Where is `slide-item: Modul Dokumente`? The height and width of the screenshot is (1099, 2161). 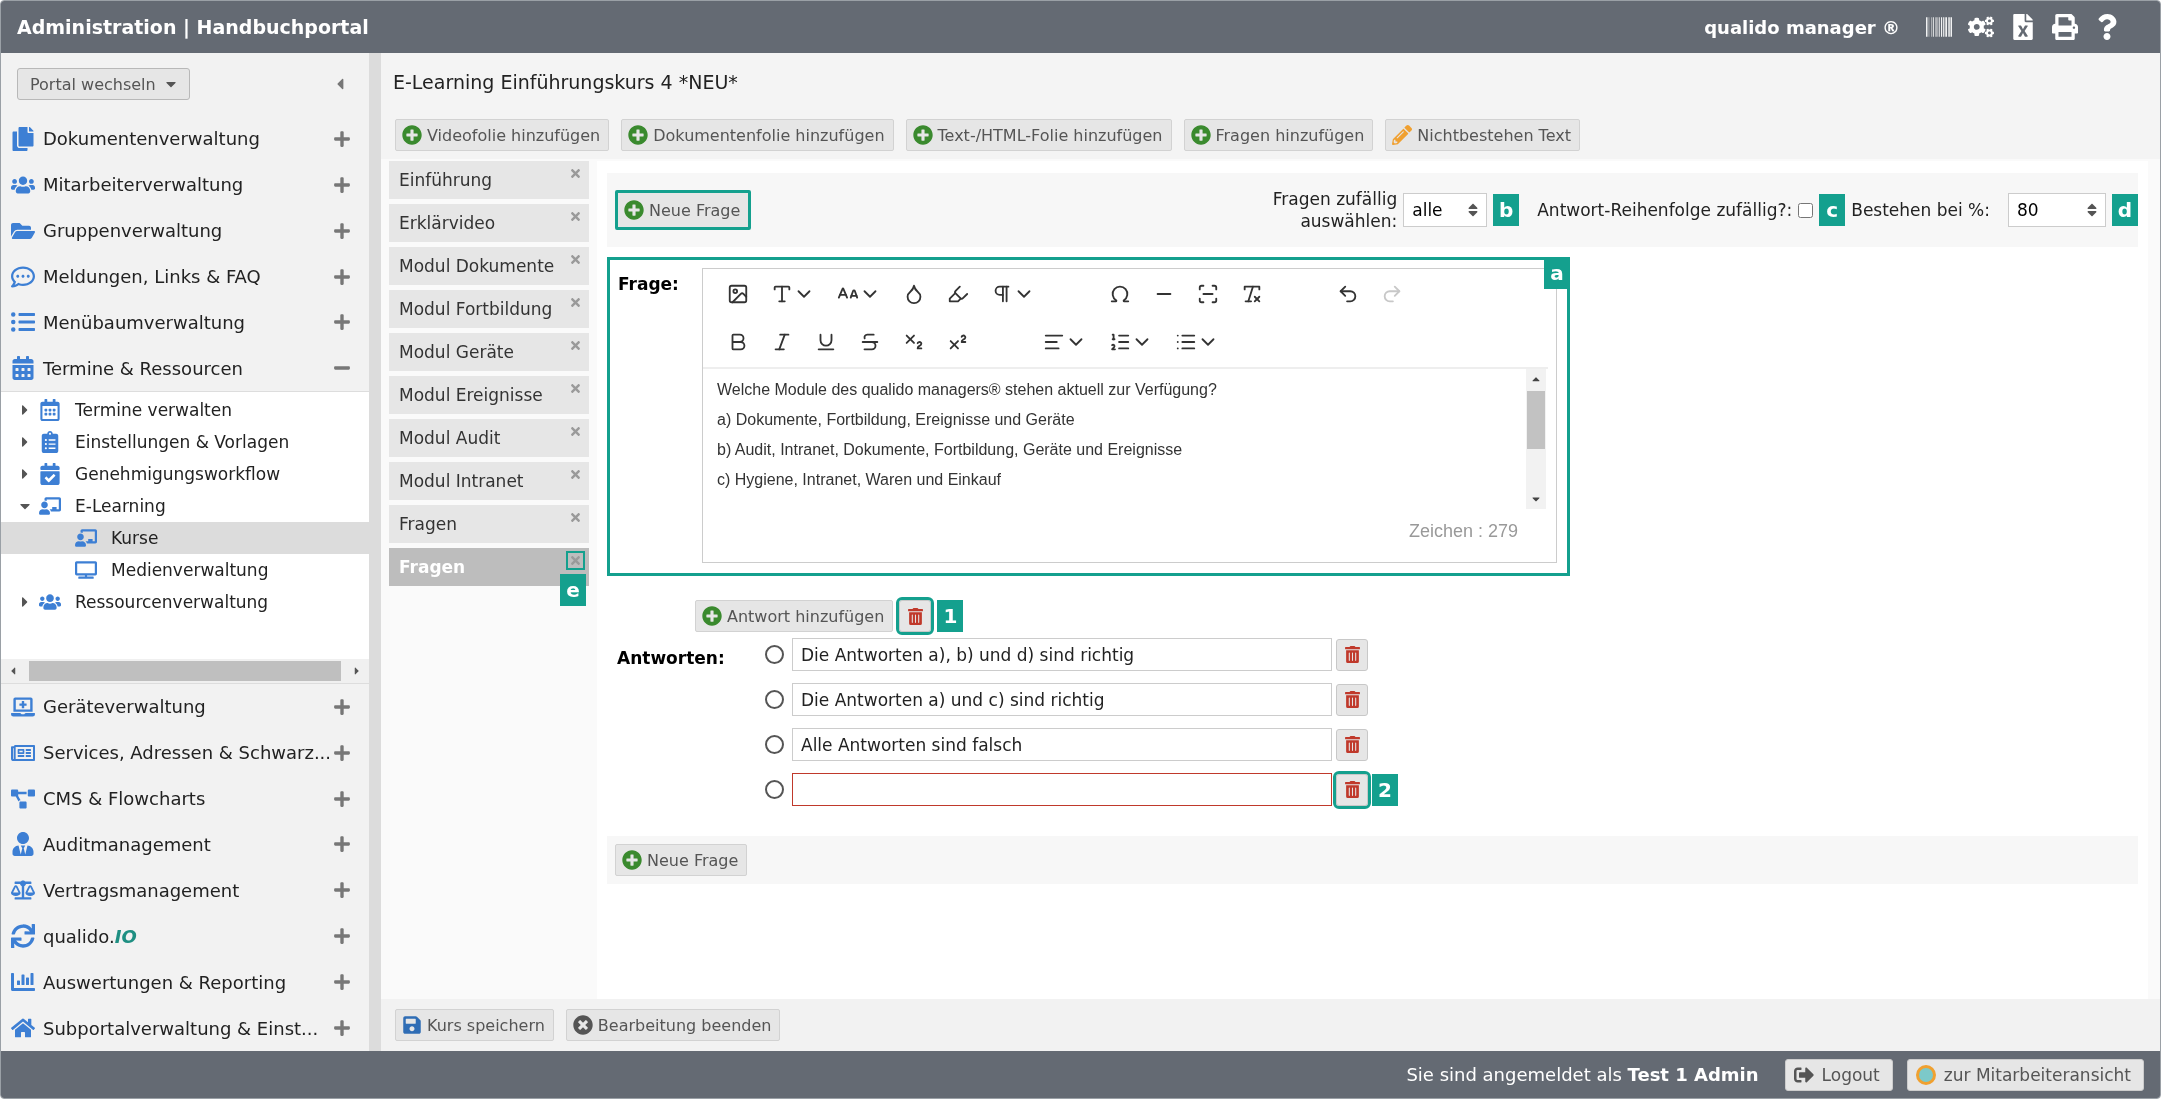 slide-item: Modul Dokumente is located at coordinates (489, 266).